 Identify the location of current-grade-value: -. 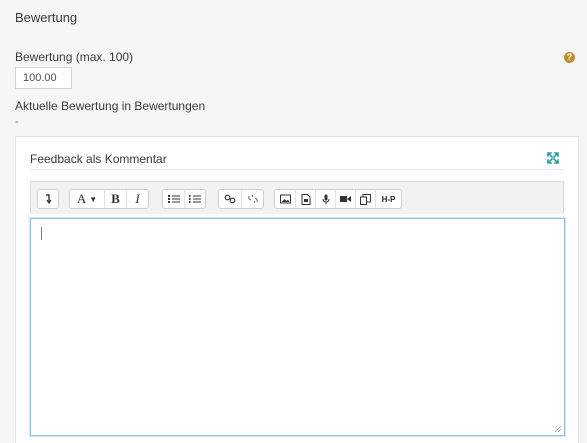
(17, 122).